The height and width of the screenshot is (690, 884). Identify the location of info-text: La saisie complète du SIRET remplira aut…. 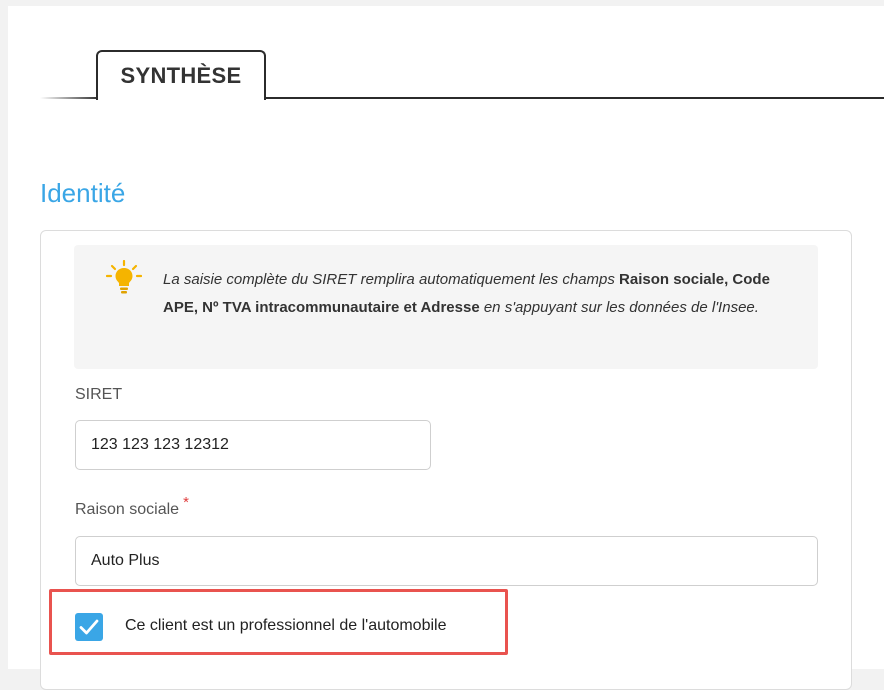
(483, 294).